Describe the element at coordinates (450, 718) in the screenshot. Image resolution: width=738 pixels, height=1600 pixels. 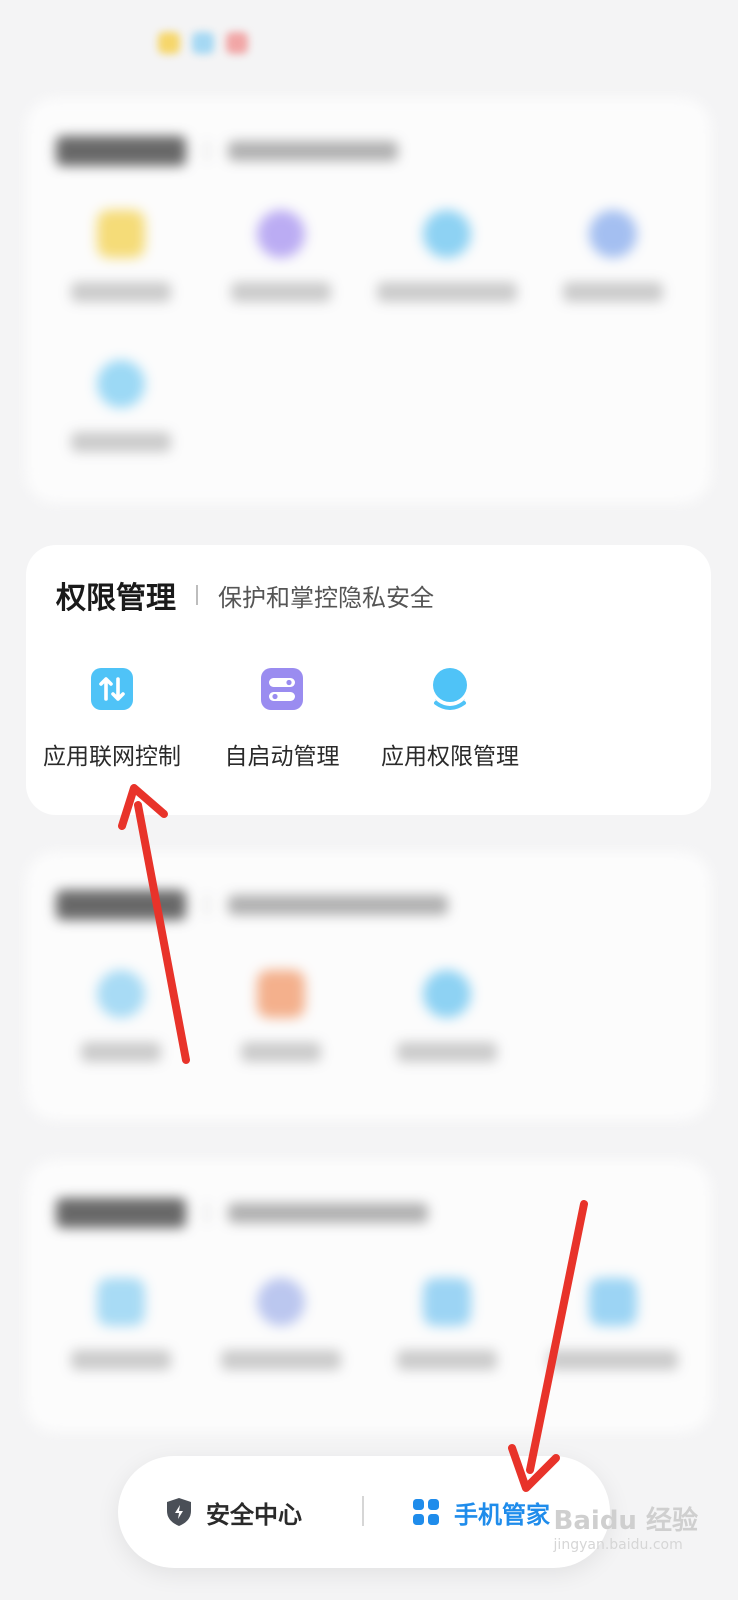
I see `app-permission-item: 应用权限管理` at that location.